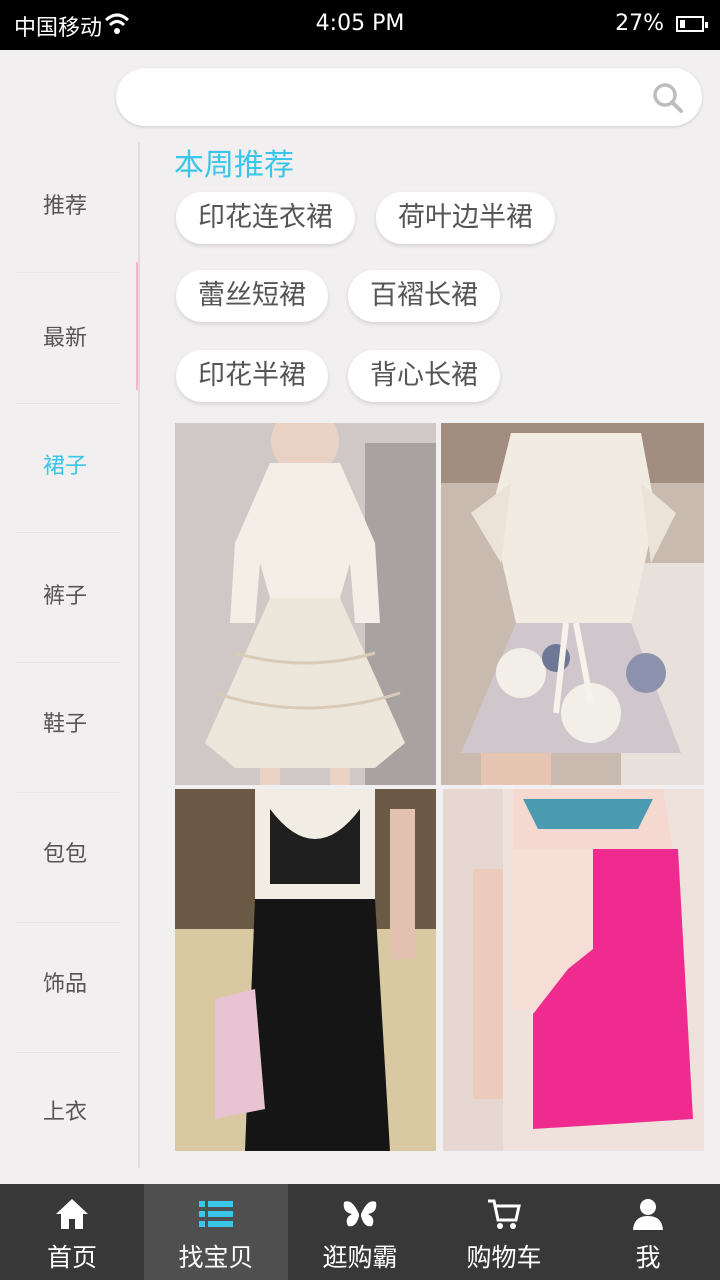  Describe the element at coordinates (252, 296) in the screenshot. I see `tag-lace-skirt: 蕾丝短裙` at that location.